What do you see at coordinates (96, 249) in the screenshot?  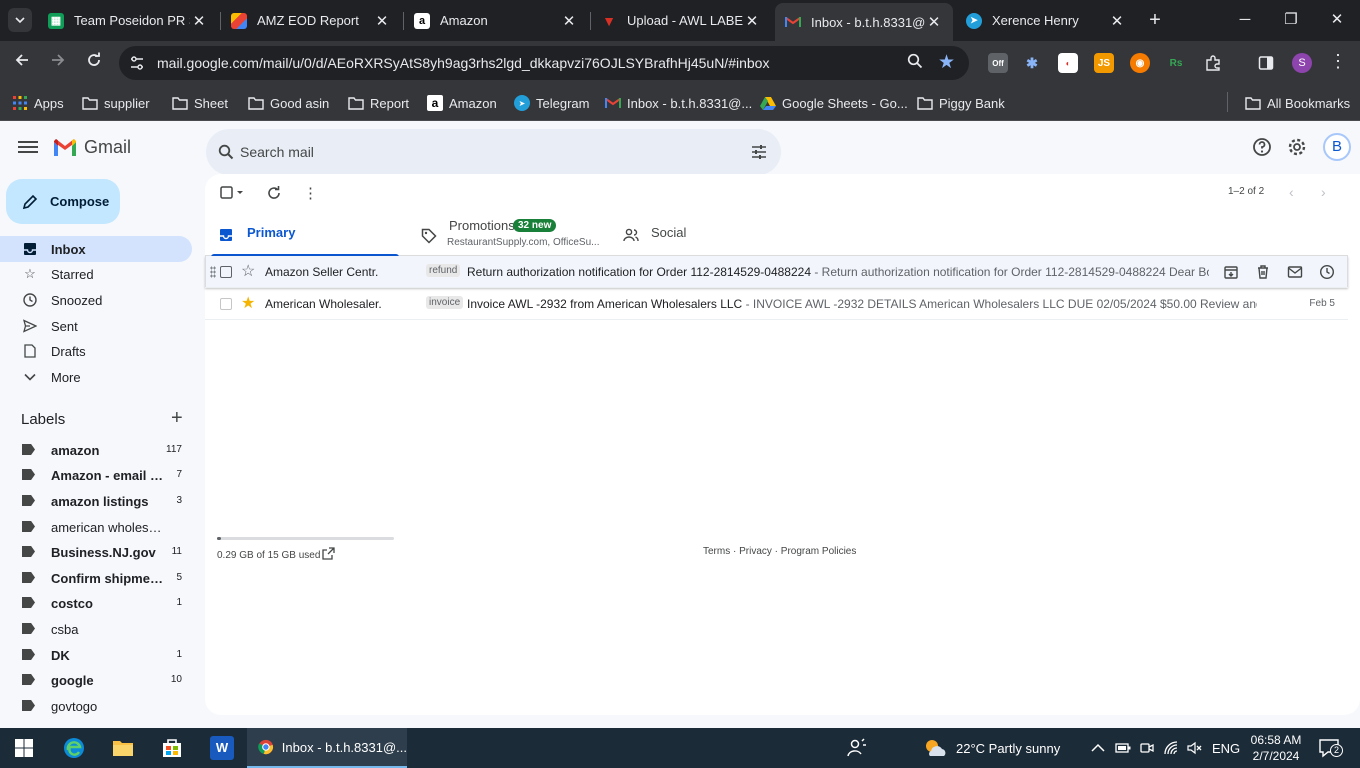 I see `nav-inbox: Inbox` at bounding box center [96, 249].